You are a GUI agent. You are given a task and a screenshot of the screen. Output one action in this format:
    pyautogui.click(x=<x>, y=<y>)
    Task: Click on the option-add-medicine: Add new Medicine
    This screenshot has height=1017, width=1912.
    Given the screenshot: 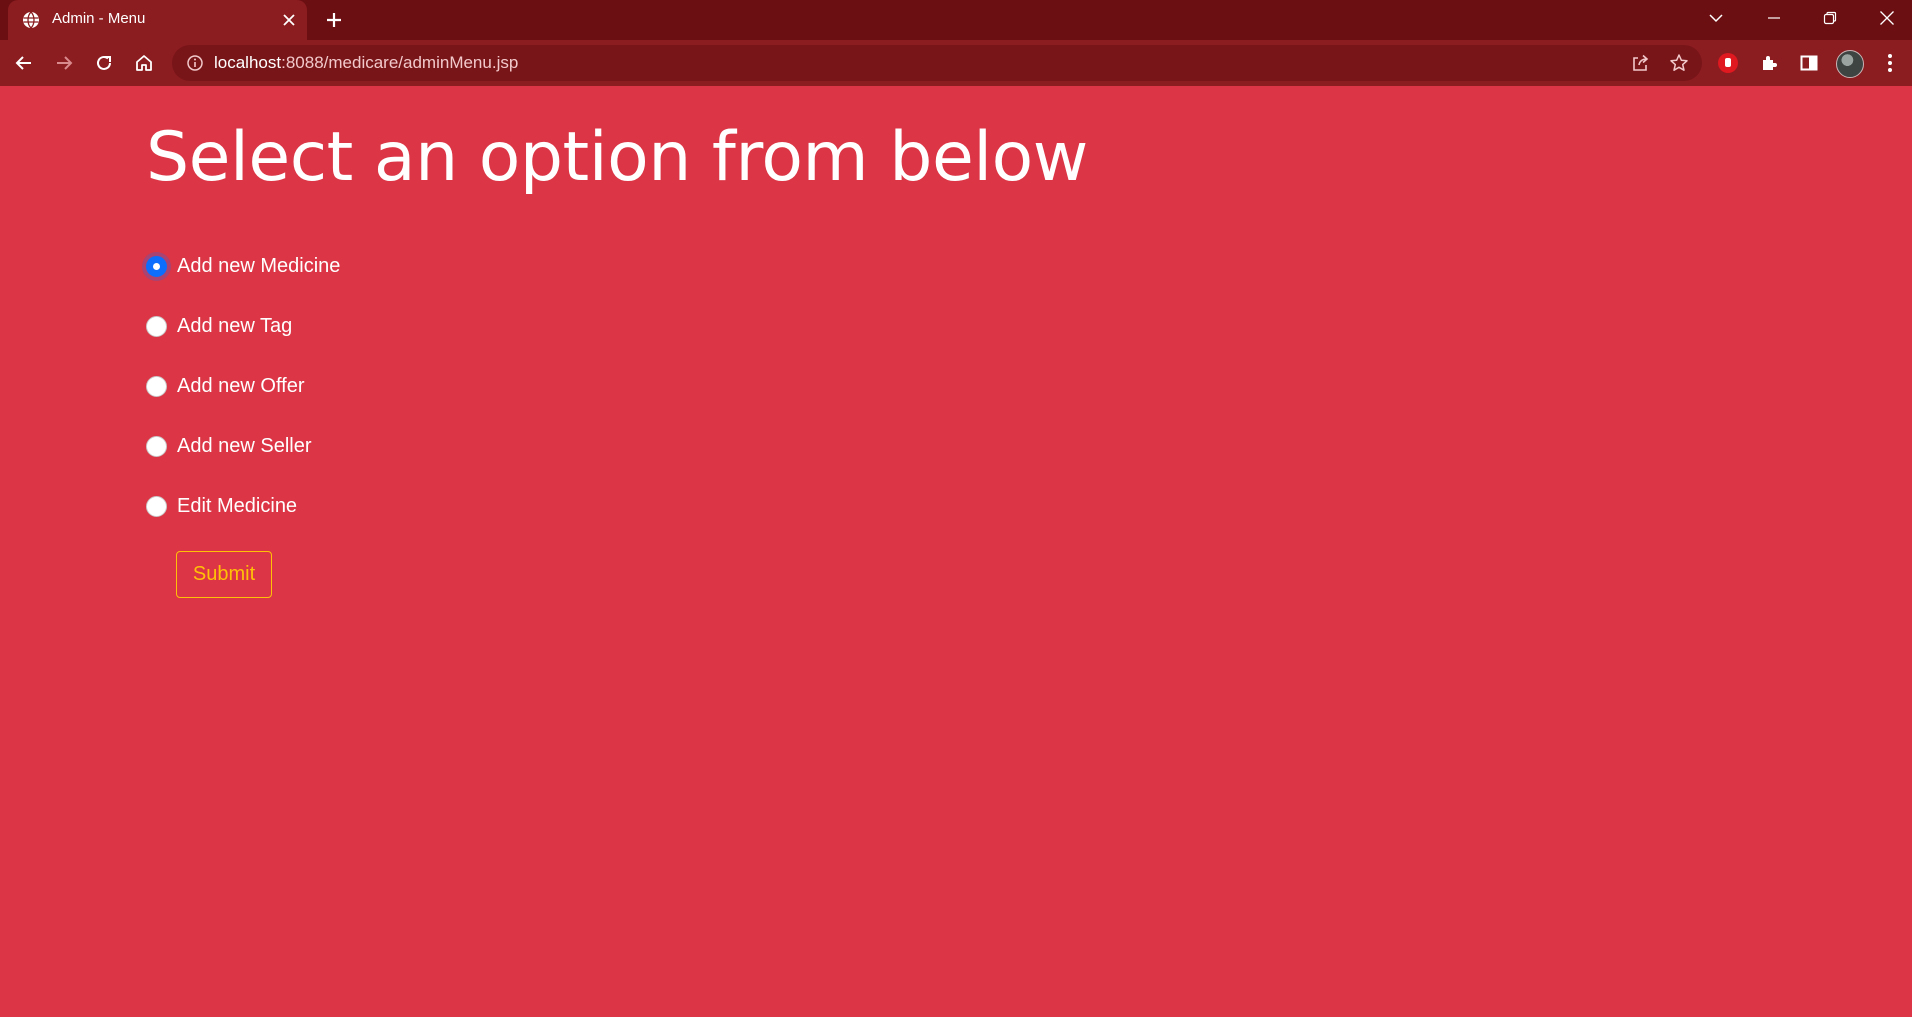 What is the action you would take?
    pyautogui.click(x=243, y=266)
    